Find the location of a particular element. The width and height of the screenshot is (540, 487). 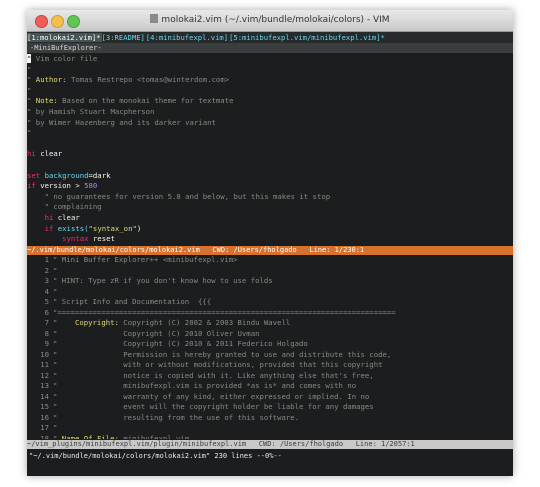

minibuf-tab: [4:minibufexpl.vim] is located at coordinates (187, 37).